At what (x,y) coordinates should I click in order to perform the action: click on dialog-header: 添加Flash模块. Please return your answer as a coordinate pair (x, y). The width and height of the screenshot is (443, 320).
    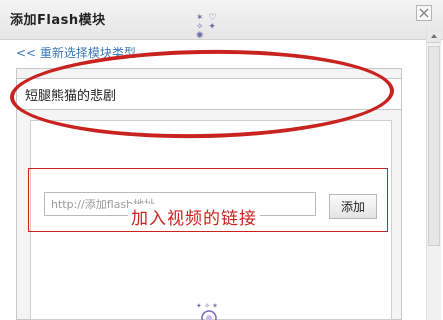
    Looking at the image, I should click on (221, 20).